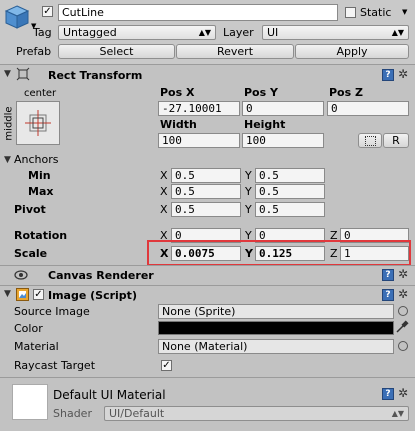 The image size is (415, 431). I want to click on blueprint-icon, so click(370, 141).